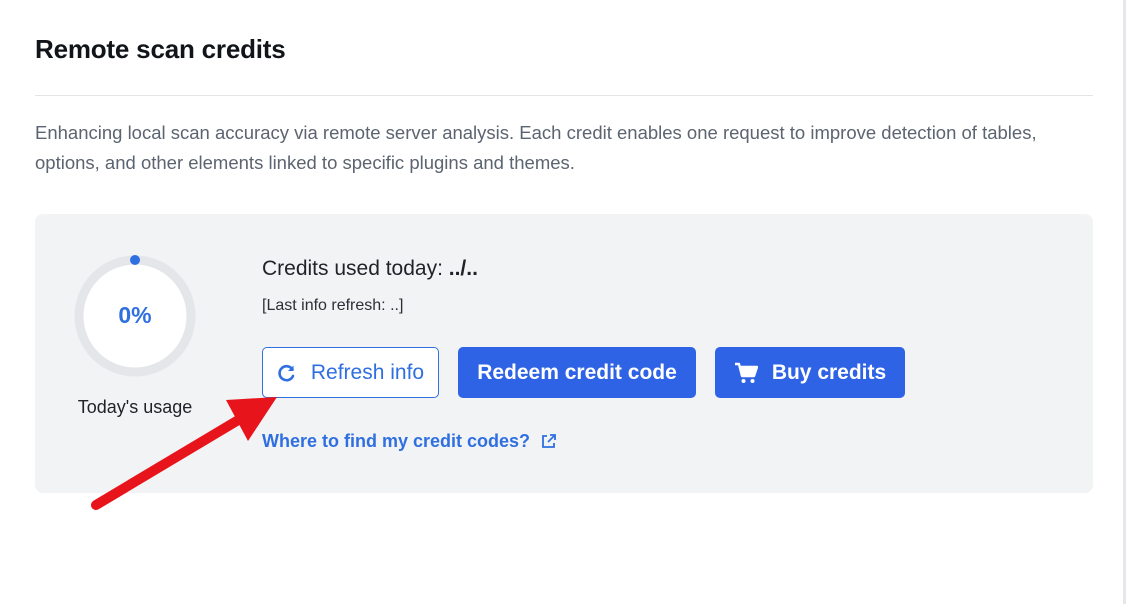  I want to click on usage-percent: 0%, so click(135, 315).